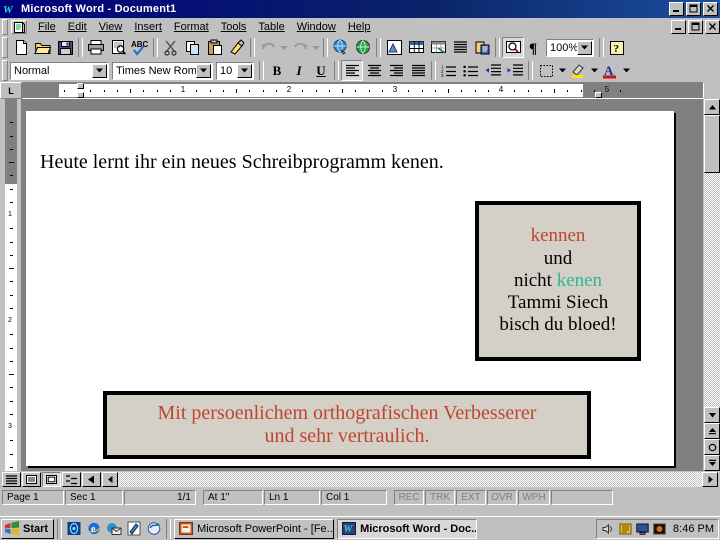 The width and height of the screenshot is (720, 540). What do you see at coordinates (352, 70) in the screenshot?
I see `align-left-icon` at bounding box center [352, 70].